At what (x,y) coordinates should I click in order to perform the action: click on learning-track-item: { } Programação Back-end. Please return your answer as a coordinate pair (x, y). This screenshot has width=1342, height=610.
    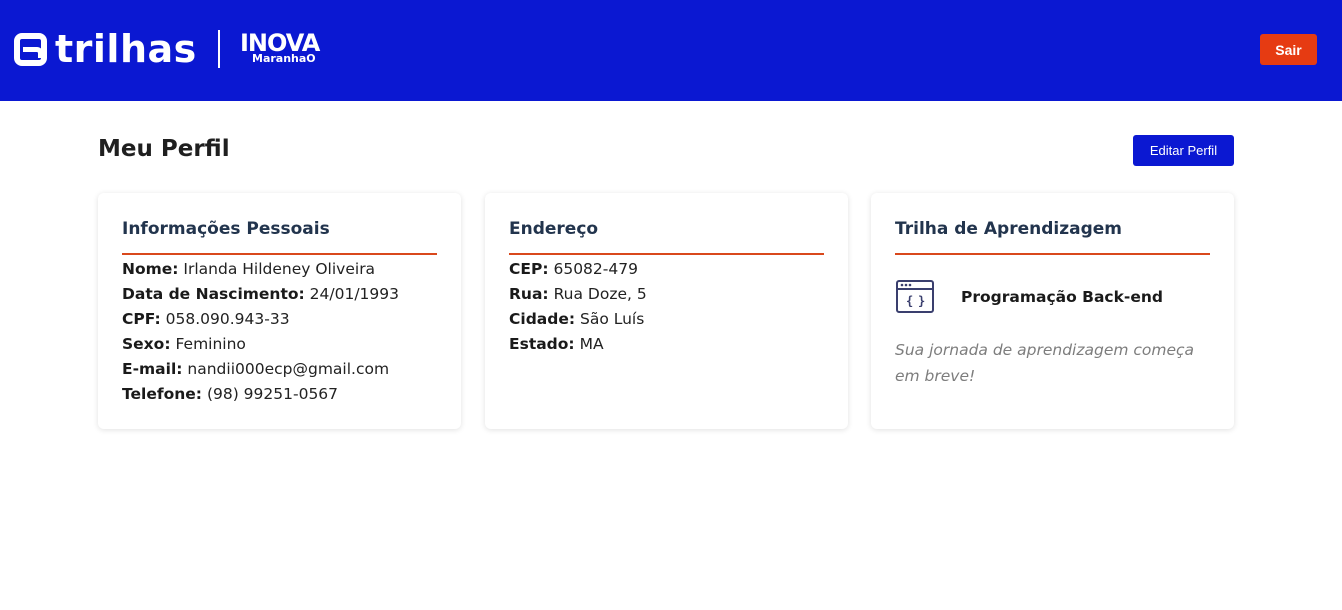
    Looking at the image, I should click on (1055, 297).